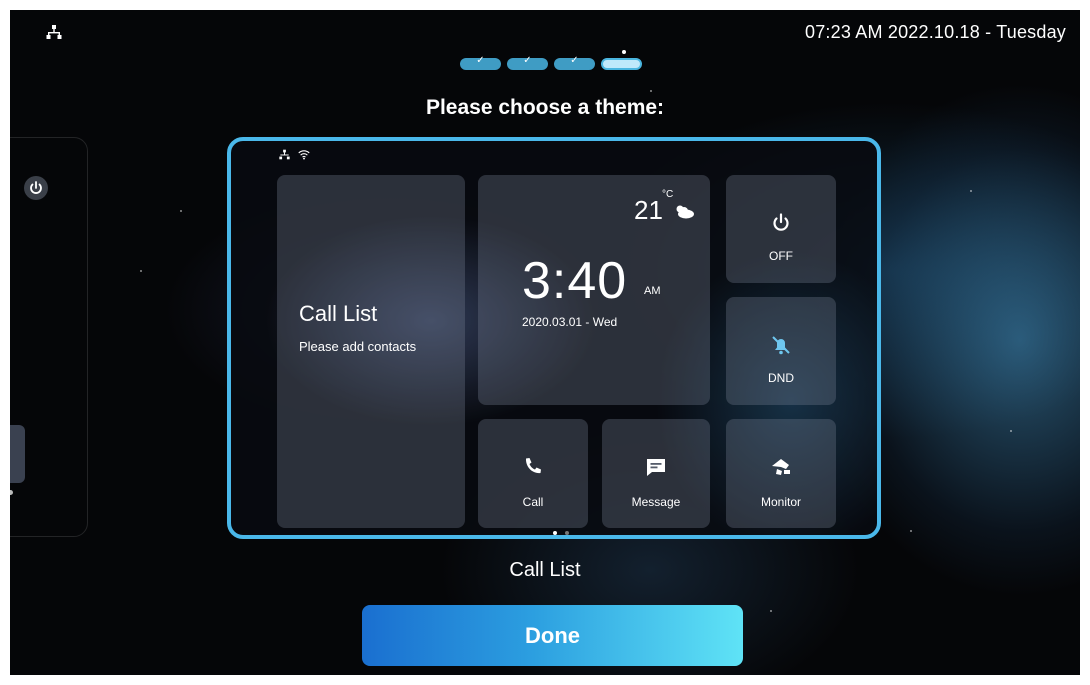 The image size is (1090, 685). What do you see at coordinates (552, 635) in the screenshot?
I see `done-button: Done` at bounding box center [552, 635].